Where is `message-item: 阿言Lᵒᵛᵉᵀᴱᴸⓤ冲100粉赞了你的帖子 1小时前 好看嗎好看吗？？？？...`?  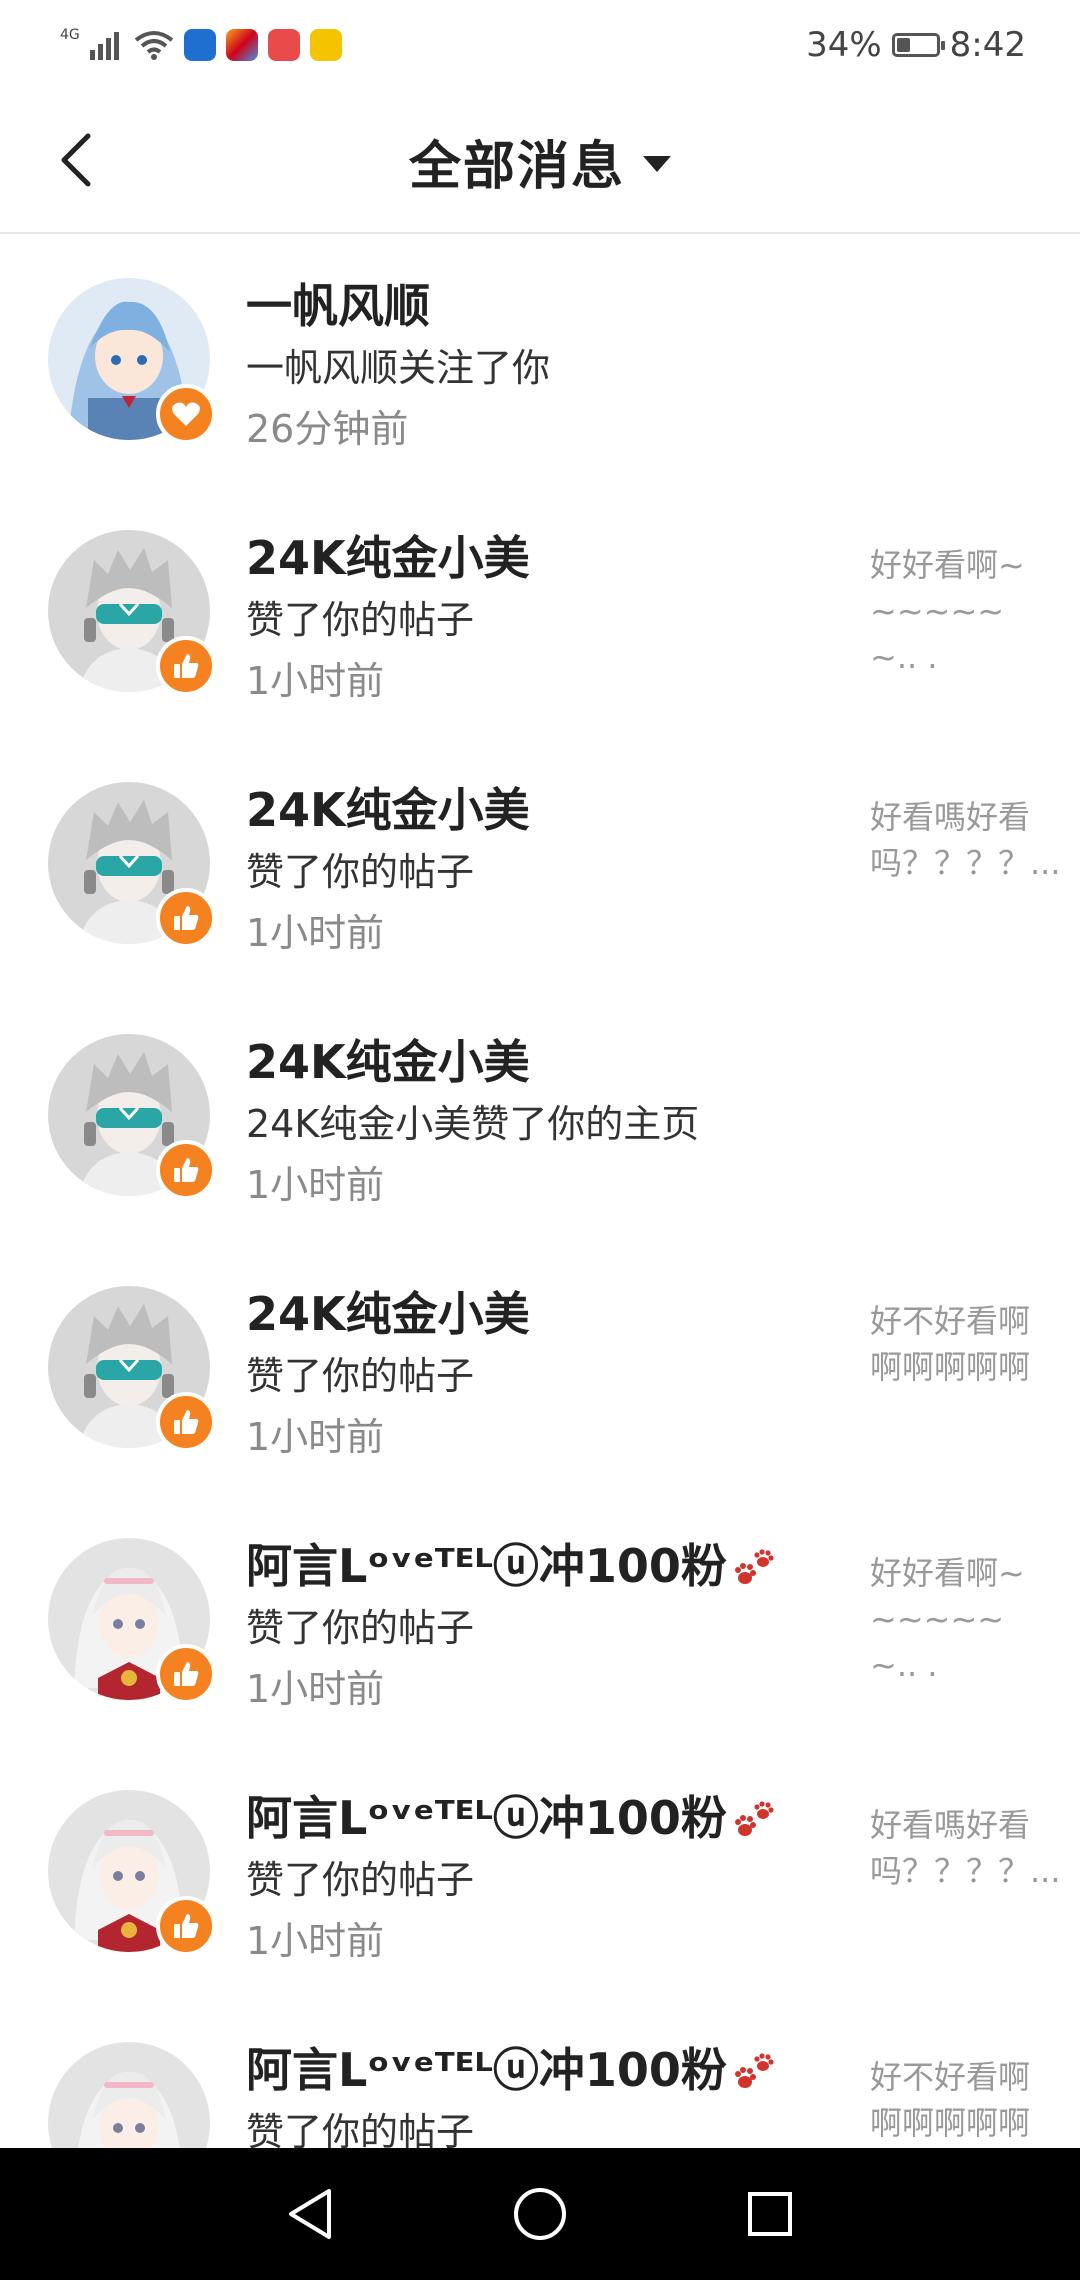
message-item: 阿言Lᵒᵛᵉᵀᴱᴸⓤ冲100粉赞了你的帖子 1小时前 好看嗎好看吗？？？？... is located at coordinates (540, 1870).